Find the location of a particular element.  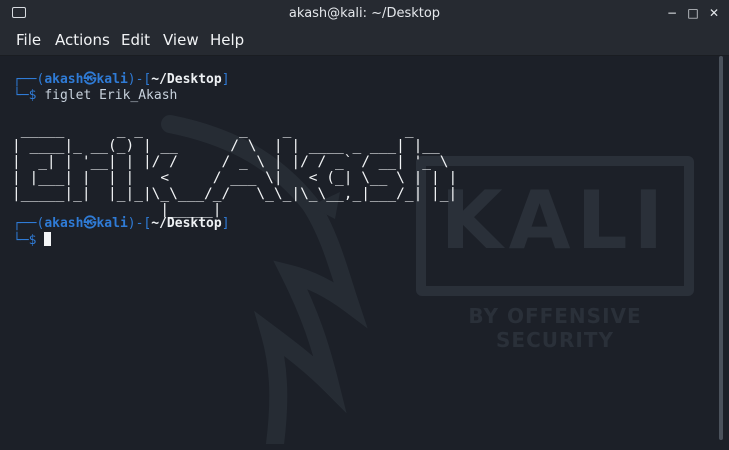

menu-edit: Edit is located at coordinates (135, 40).